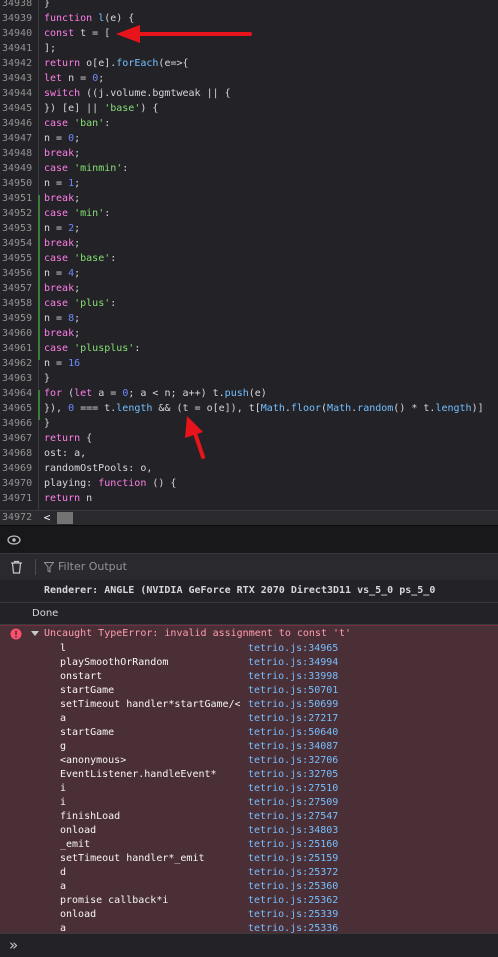 Image resolution: width=498 pixels, height=957 pixels. Describe the element at coordinates (20, 423) in the screenshot. I see `line-number: 34966` at that location.